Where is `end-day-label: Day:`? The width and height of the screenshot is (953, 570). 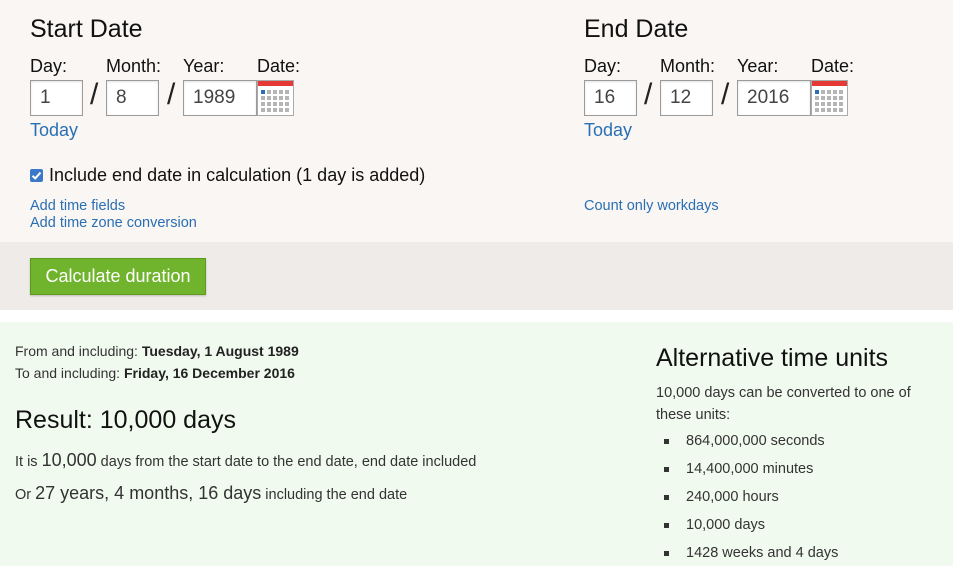 end-day-label: Day: is located at coordinates (603, 66).